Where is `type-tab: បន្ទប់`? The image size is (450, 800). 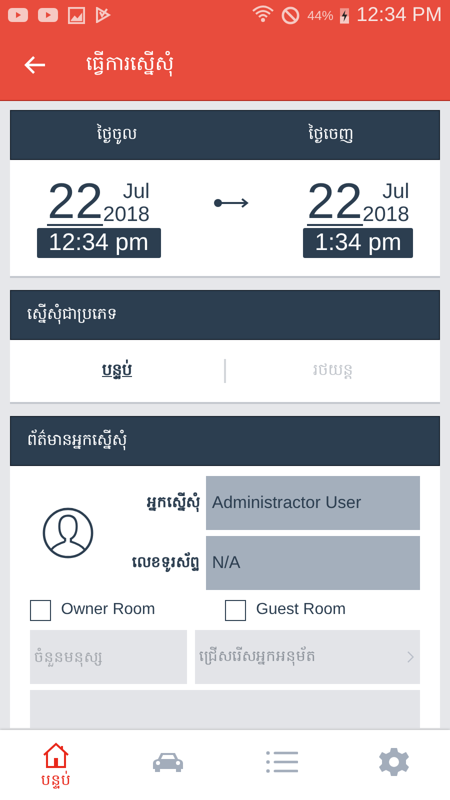 type-tab: បន្ទប់ is located at coordinates (117, 371).